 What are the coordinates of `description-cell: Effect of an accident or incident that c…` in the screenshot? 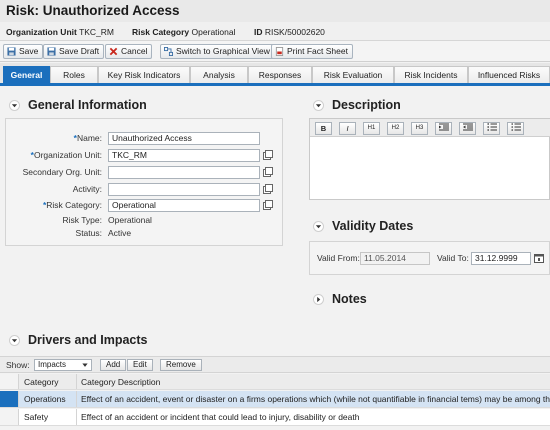 It's located at (313, 417).